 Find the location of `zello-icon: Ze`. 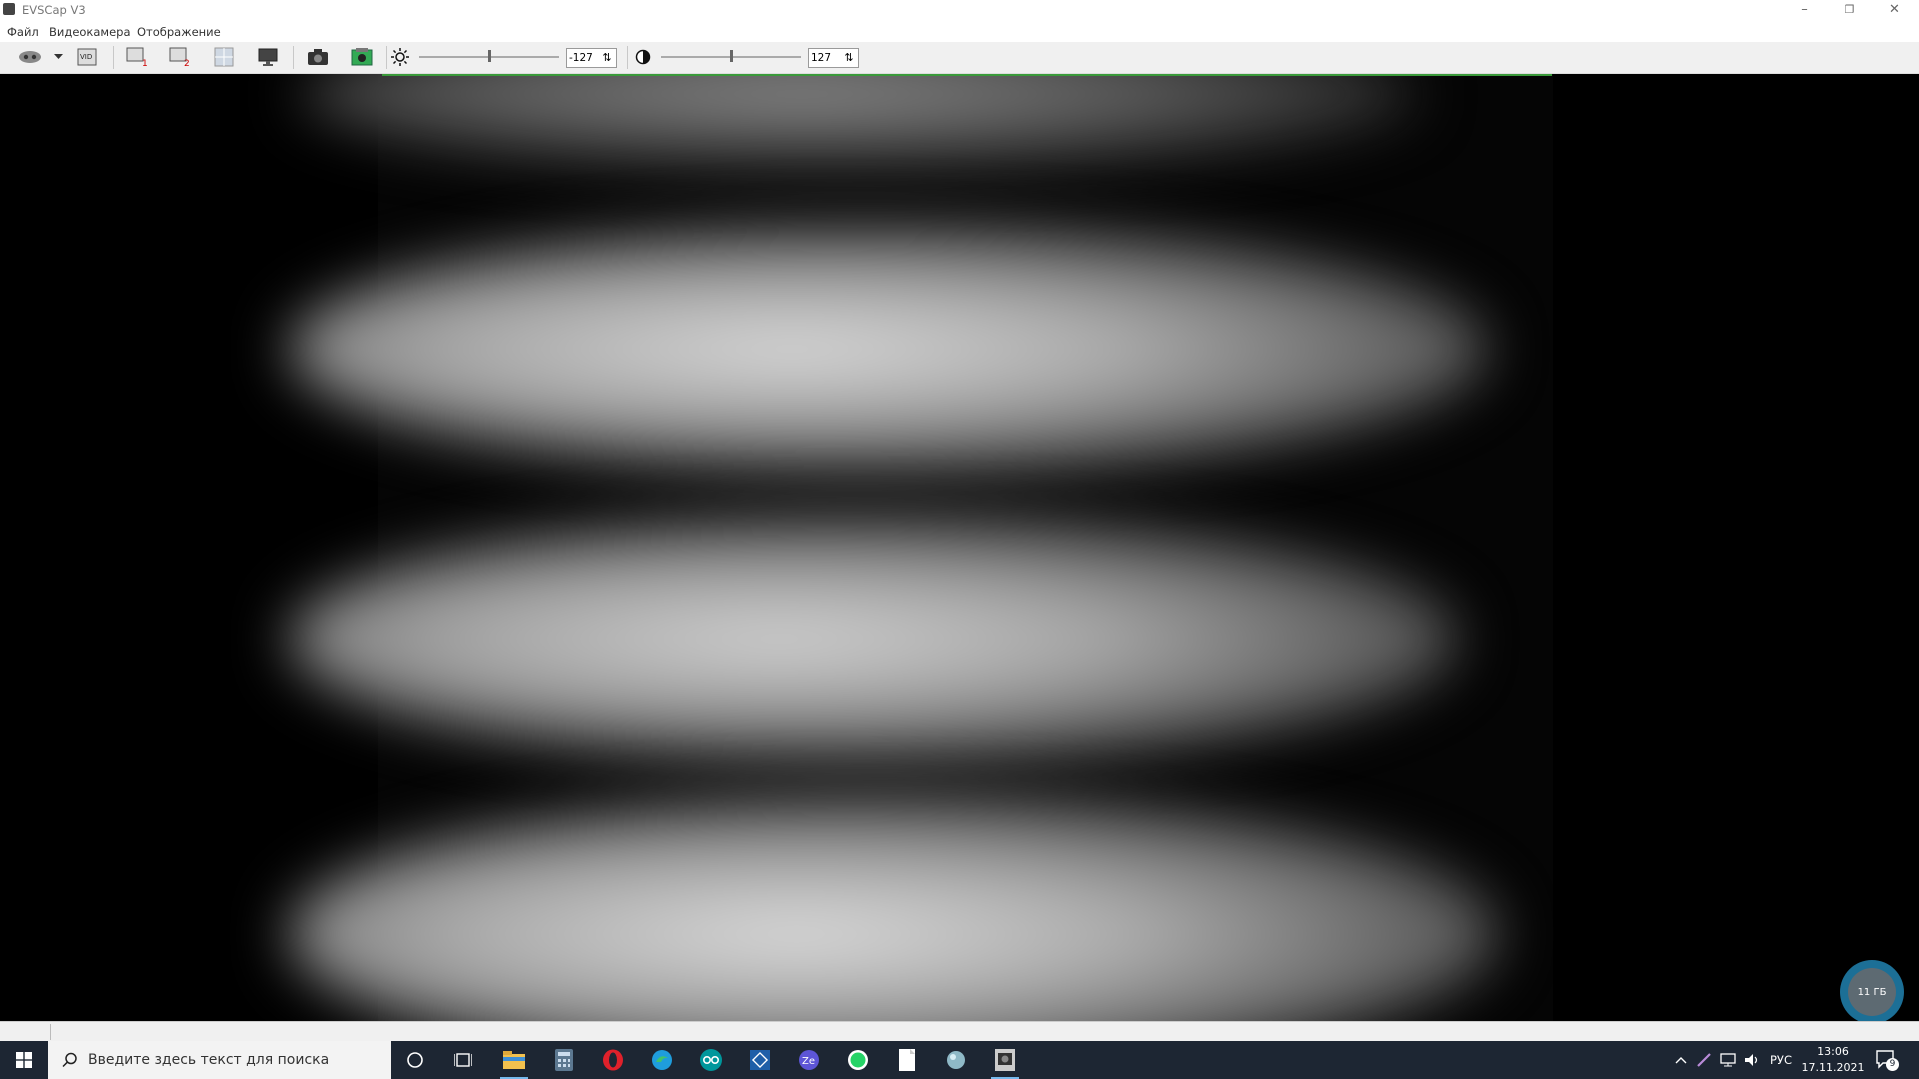

zello-icon: Ze is located at coordinates (809, 1060).